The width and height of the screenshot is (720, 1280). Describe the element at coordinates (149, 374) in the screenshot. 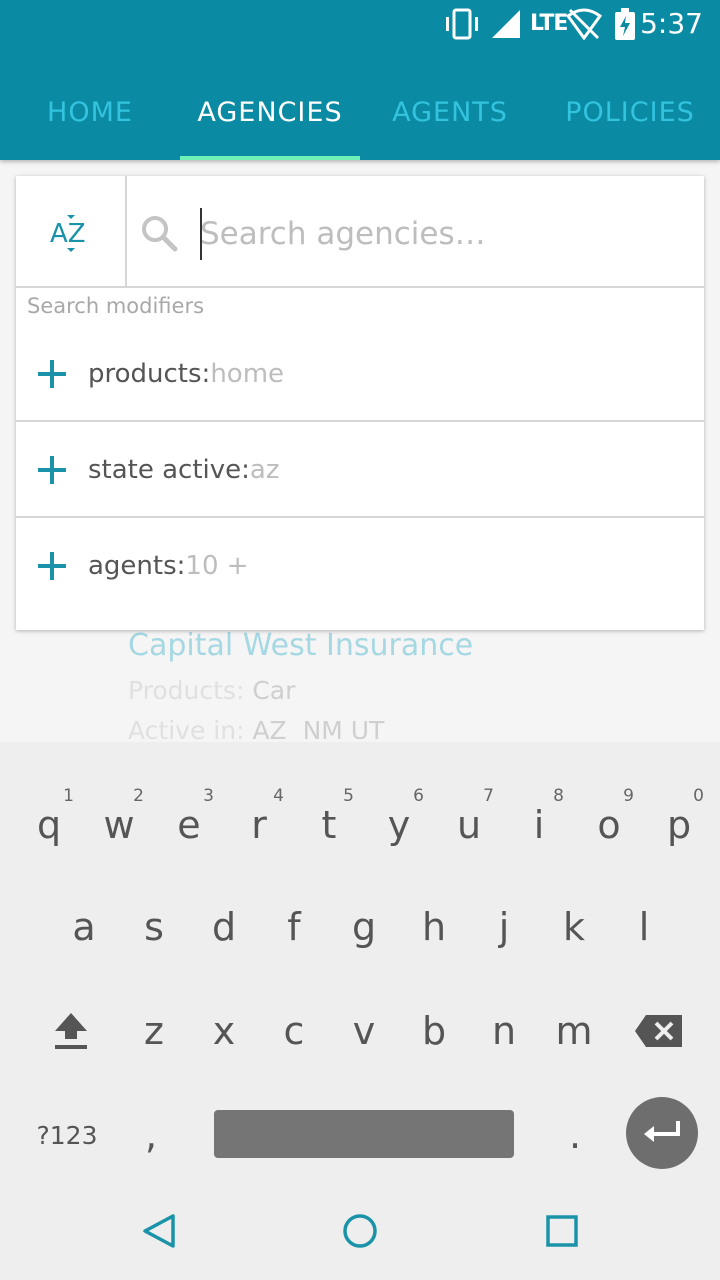

I see `modifier-label: products:` at that location.